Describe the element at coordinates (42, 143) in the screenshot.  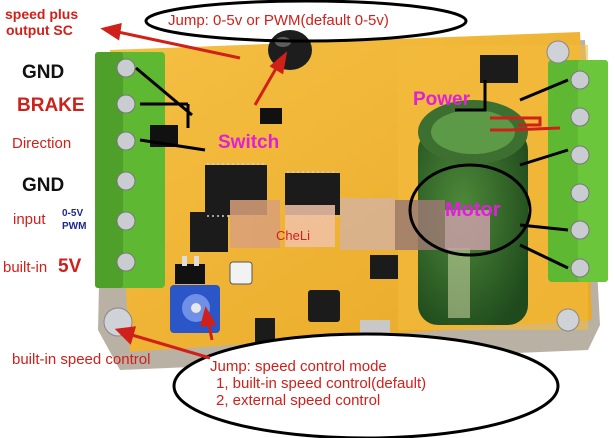
I see `direction-label: Direction` at that location.